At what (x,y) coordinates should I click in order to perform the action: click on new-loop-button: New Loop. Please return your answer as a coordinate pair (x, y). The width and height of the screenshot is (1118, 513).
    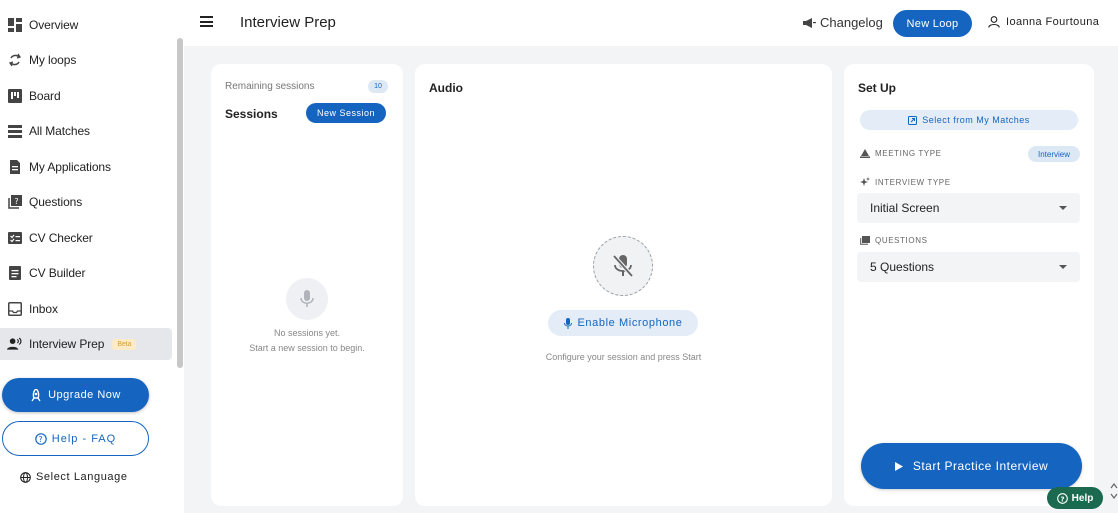
    Looking at the image, I should click on (932, 23).